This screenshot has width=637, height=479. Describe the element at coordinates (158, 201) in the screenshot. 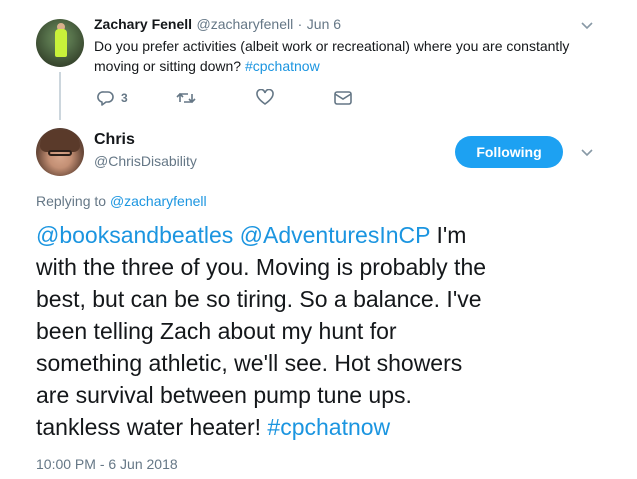

I see `replying-to-link: @zacharyfenell` at that location.